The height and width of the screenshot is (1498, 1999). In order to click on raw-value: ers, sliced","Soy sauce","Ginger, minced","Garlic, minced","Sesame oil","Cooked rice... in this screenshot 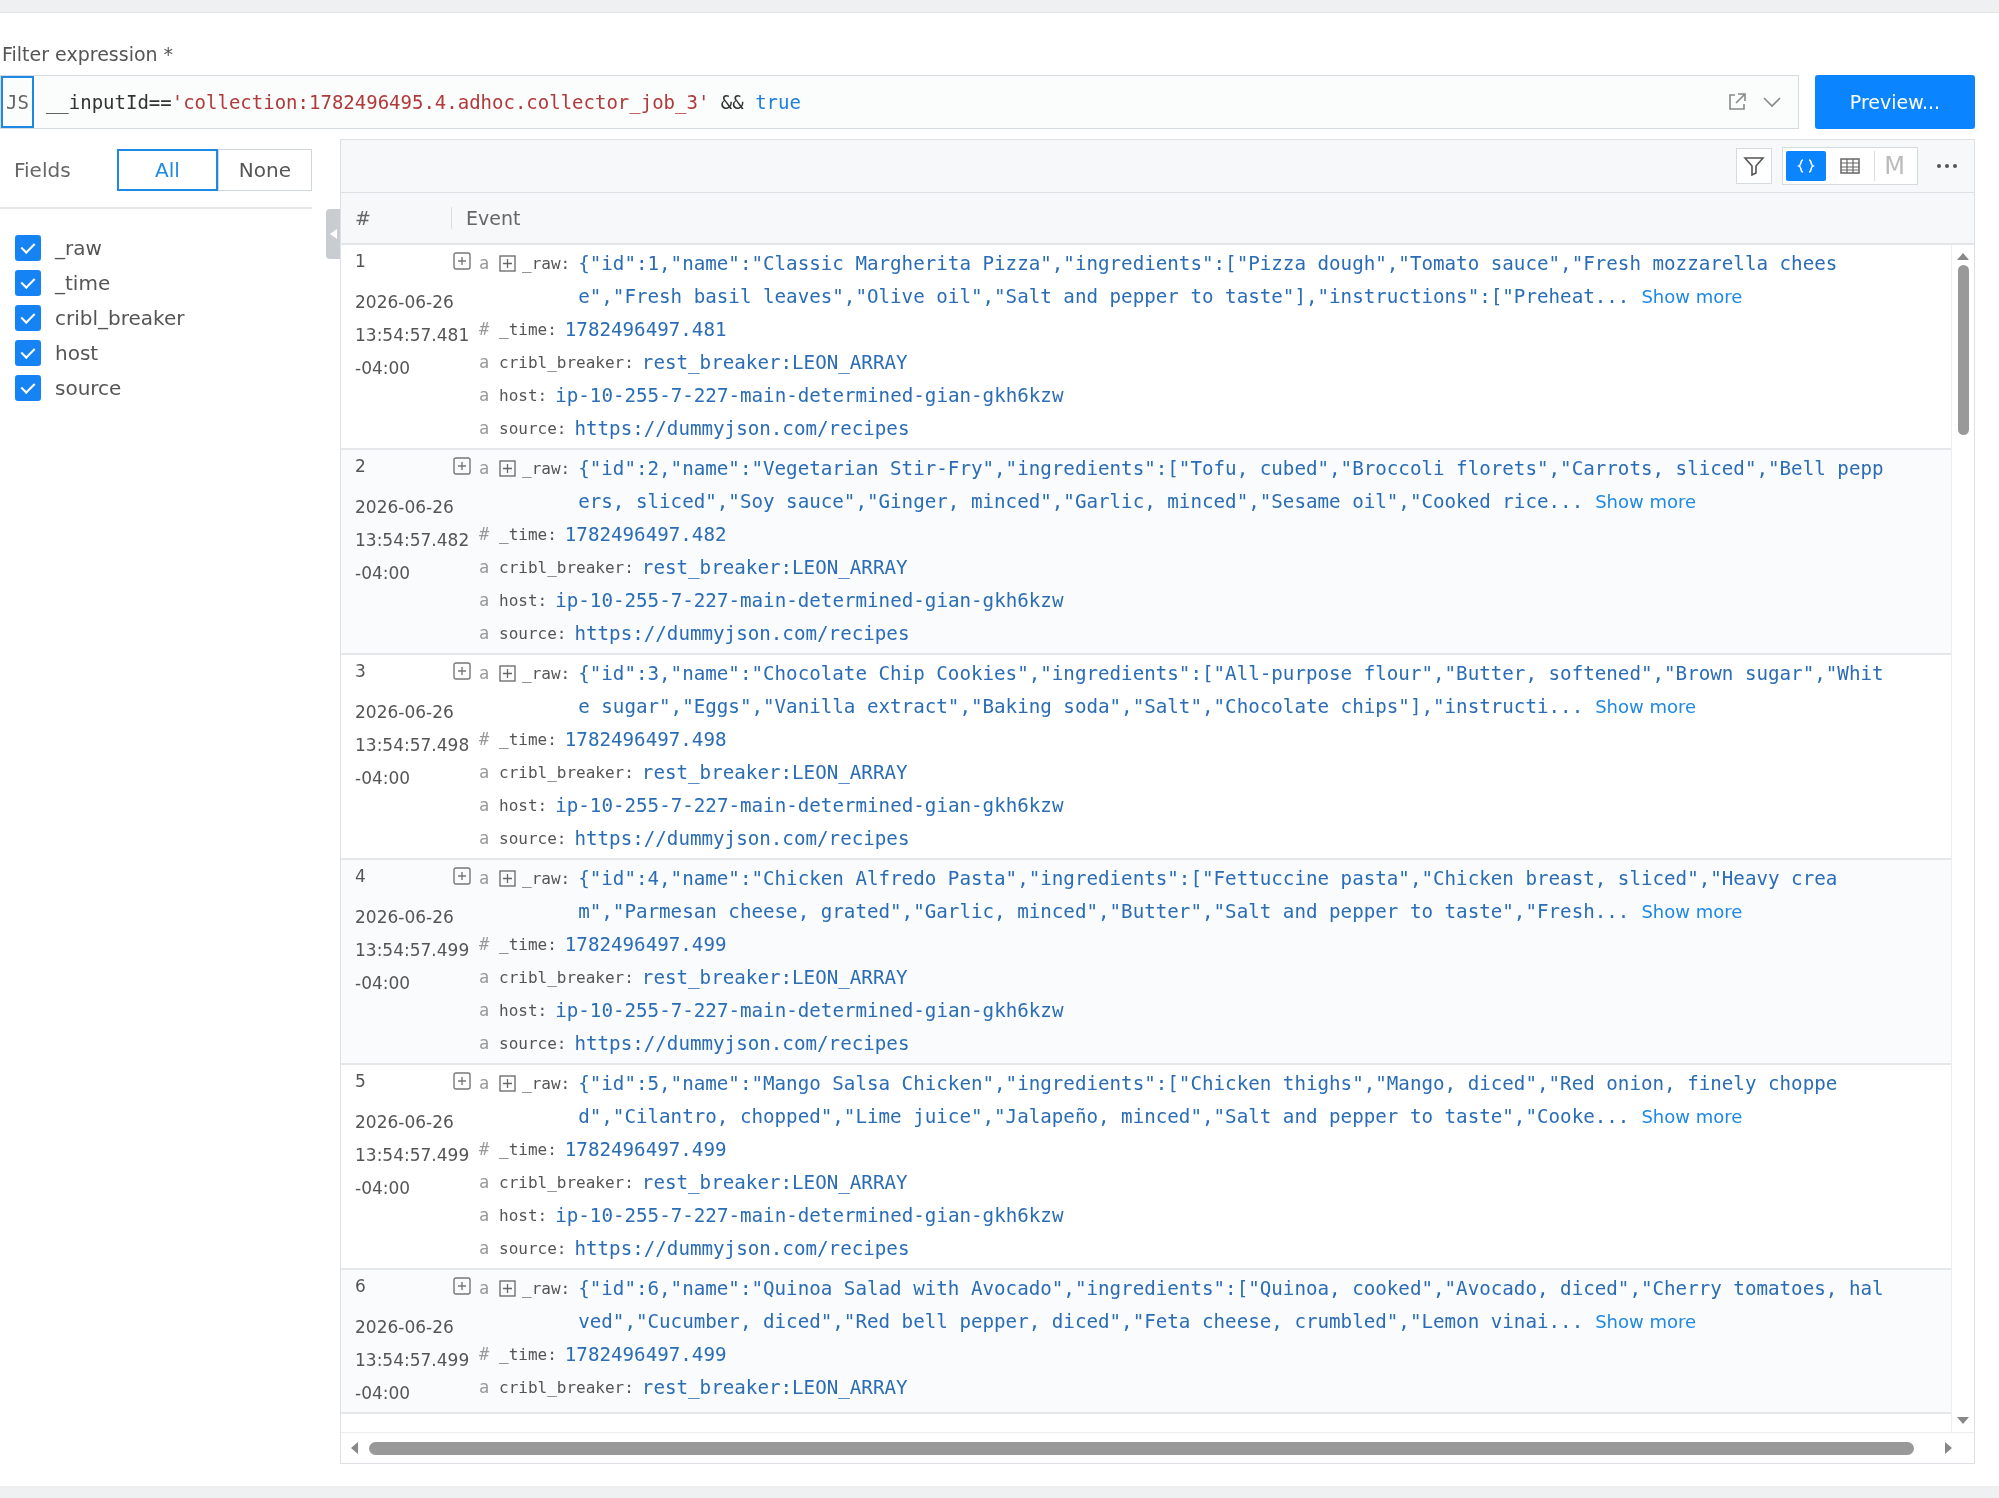, I will do `click(1081, 501)`.